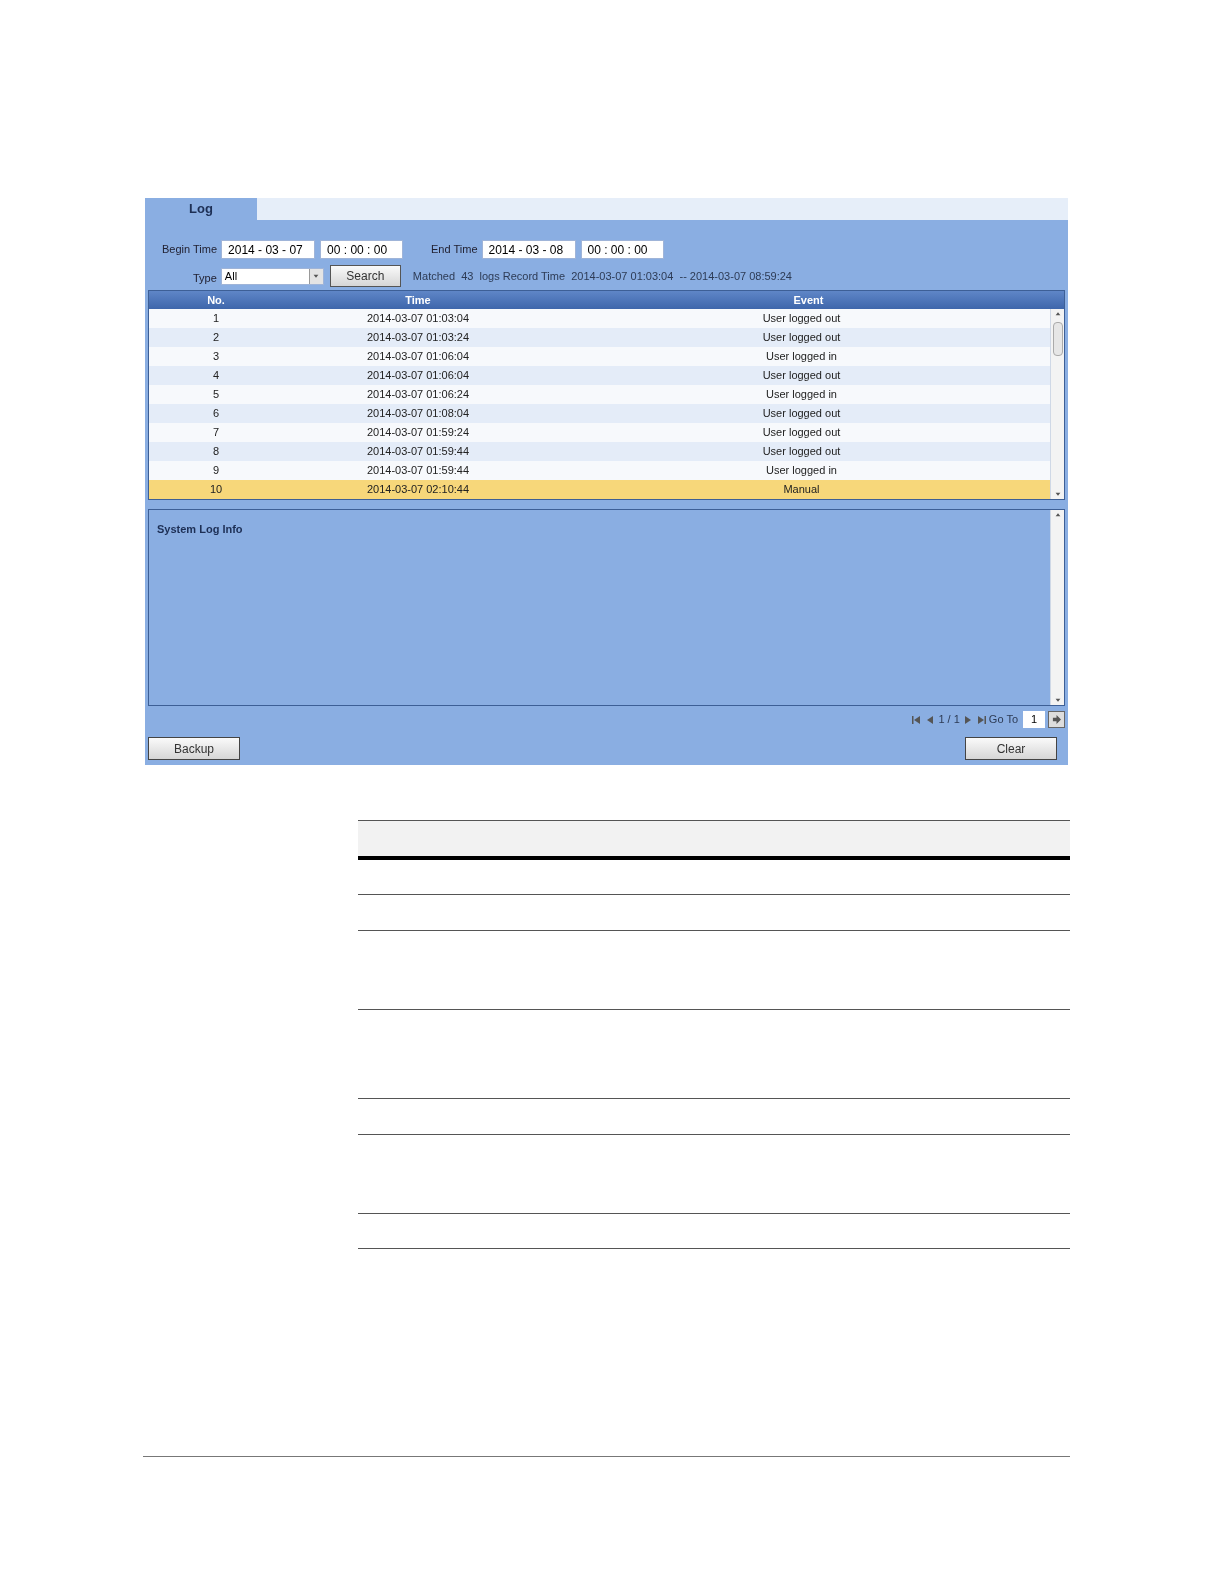 This screenshot has width=1224, height=1584. Describe the element at coordinates (1003, 720) in the screenshot. I see `goto-label: Go To` at that location.